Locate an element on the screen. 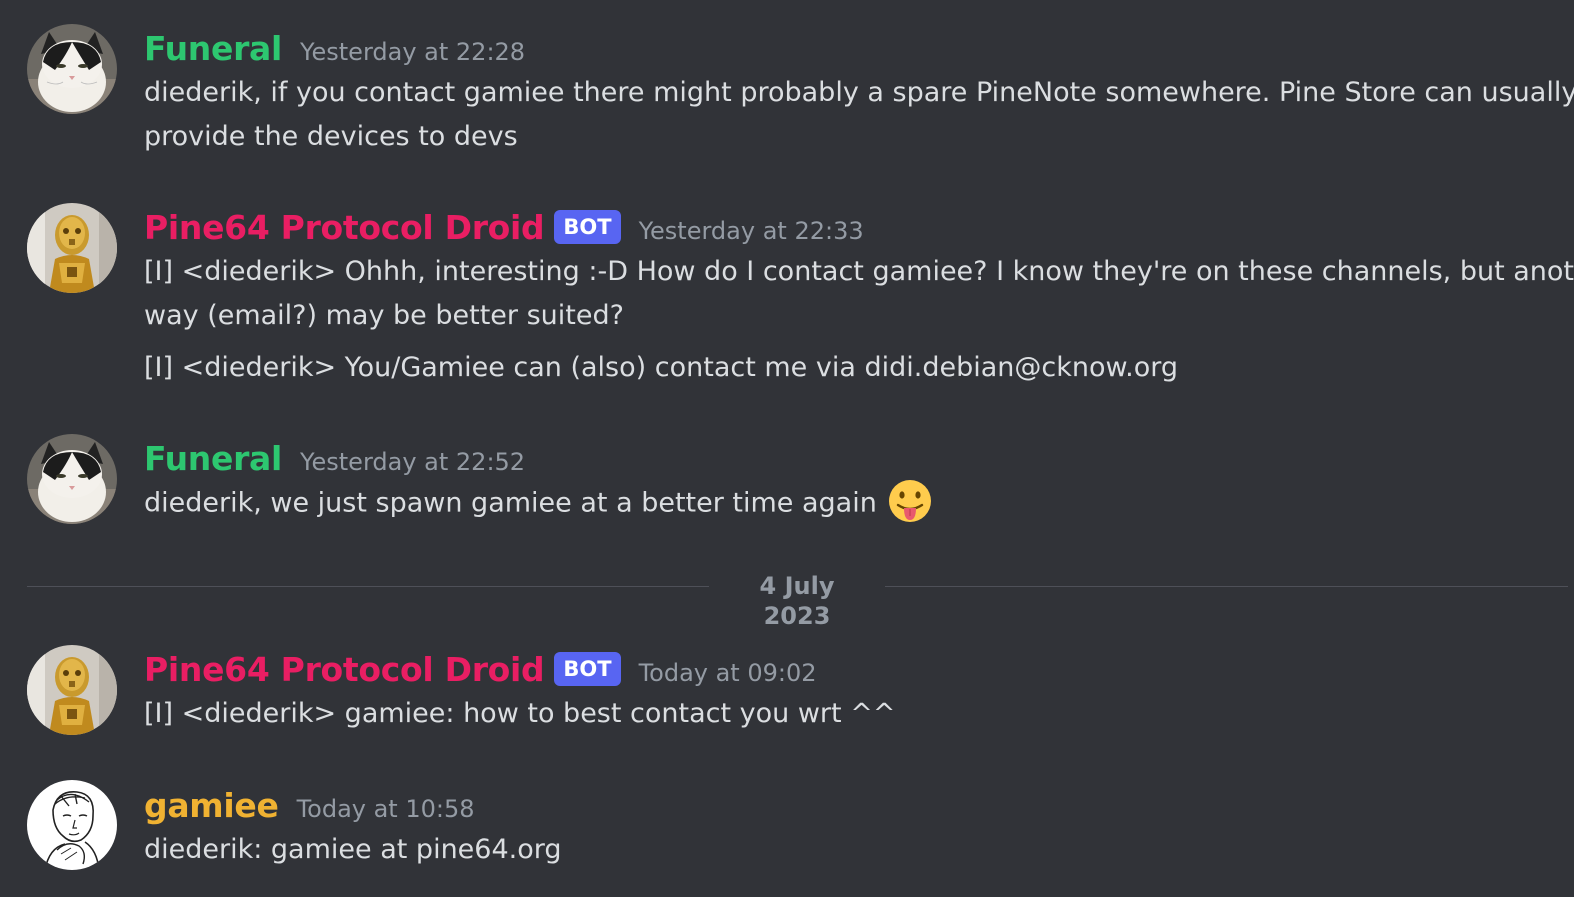  message-text: provide the devices to devs is located at coordinates (331, 136).